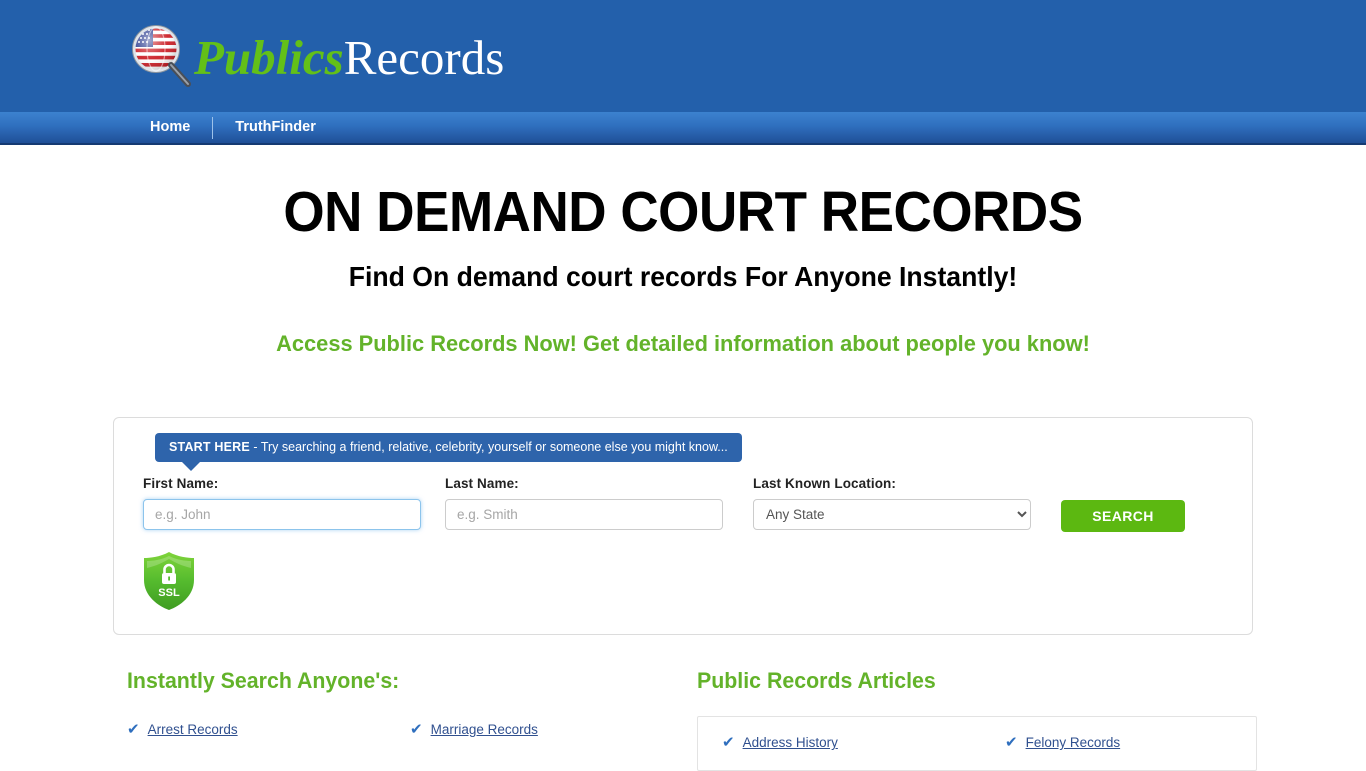 The height and width of the screenshot is (771, 1366). Describe the element at coordinates (484, 729) in the screenshot. I see `link-marriage-records: Marriage Records` at that location.